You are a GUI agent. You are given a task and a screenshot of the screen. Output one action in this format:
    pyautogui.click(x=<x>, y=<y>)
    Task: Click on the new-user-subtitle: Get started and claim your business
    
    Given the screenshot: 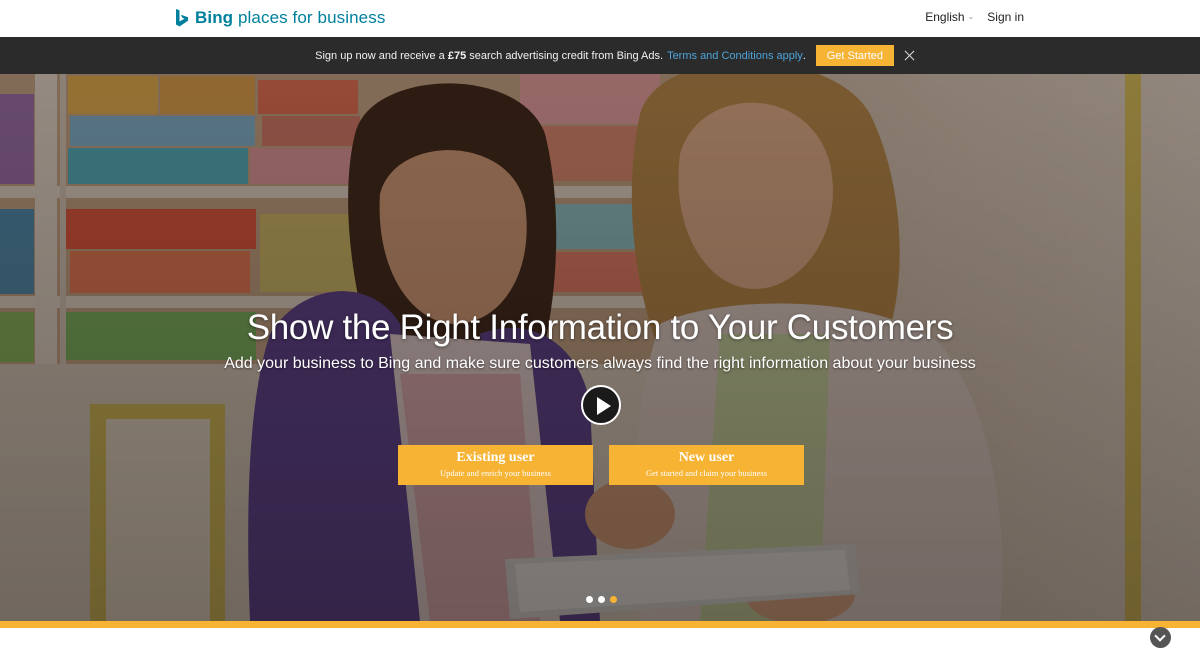 What is the action you would take?
    pyautogui.click(x=706, y=473)
    